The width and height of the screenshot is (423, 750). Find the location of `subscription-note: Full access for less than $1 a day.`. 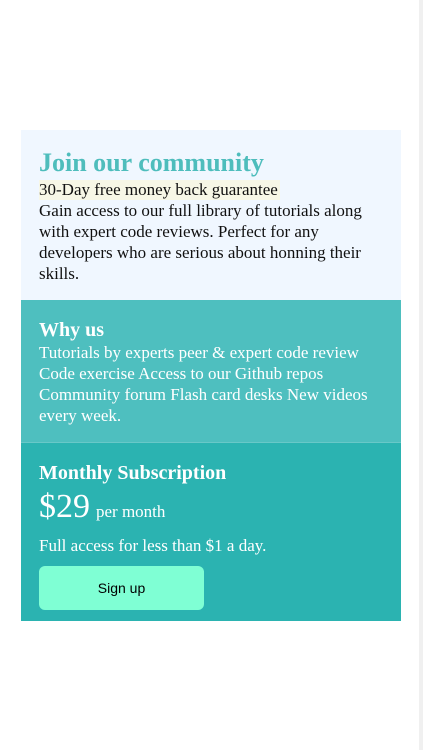

subscription-note: Full access for less than $1 a day. is located at coordinates (153, 545).